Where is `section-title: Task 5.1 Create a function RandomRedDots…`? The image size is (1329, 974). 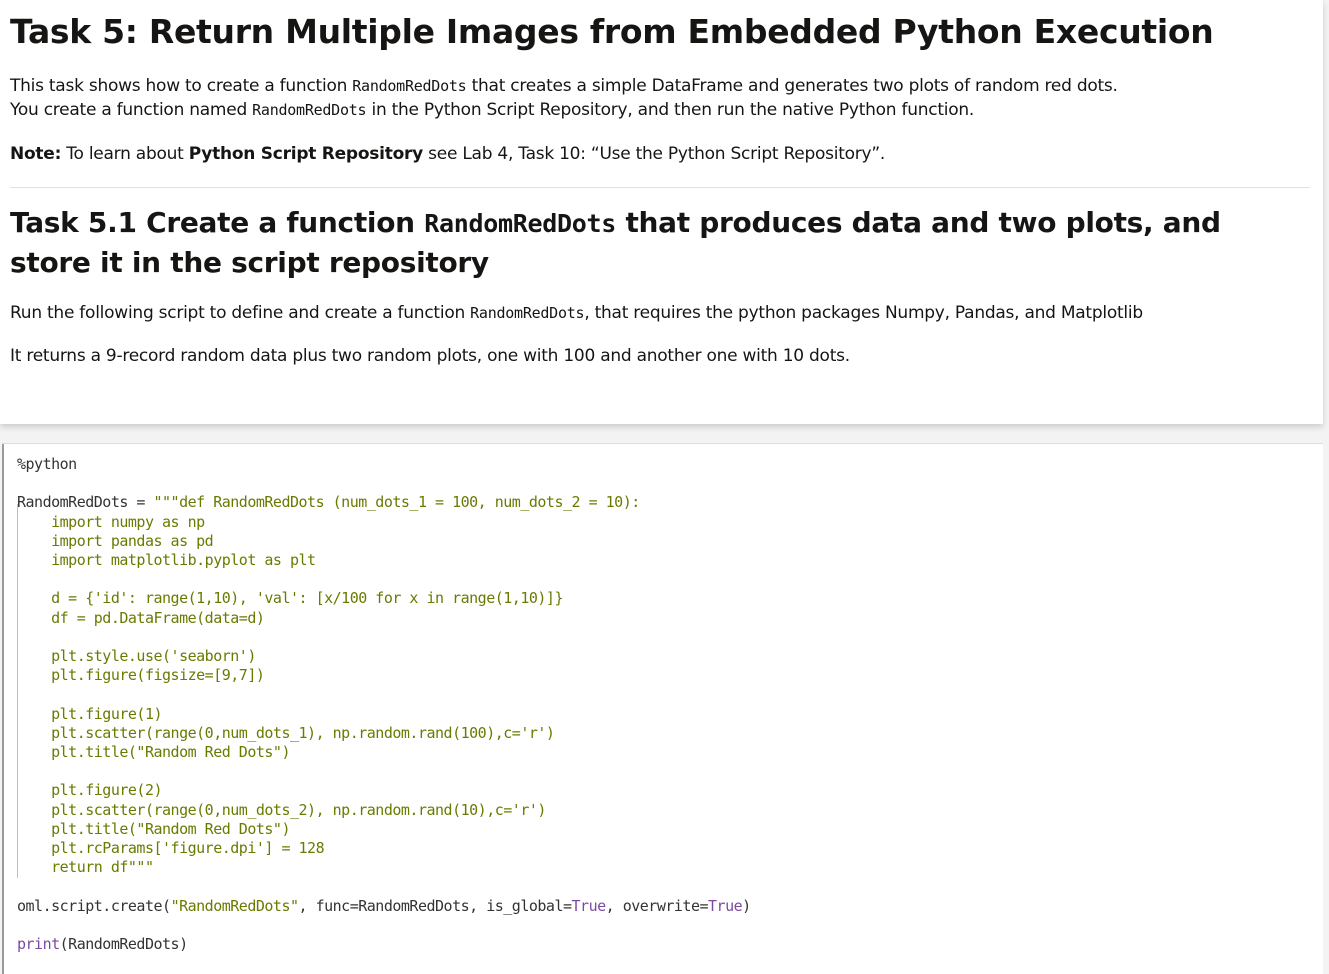 section-title: Task 5.1 Create a function RandomRedDots… is located at coordinates (655, 242).